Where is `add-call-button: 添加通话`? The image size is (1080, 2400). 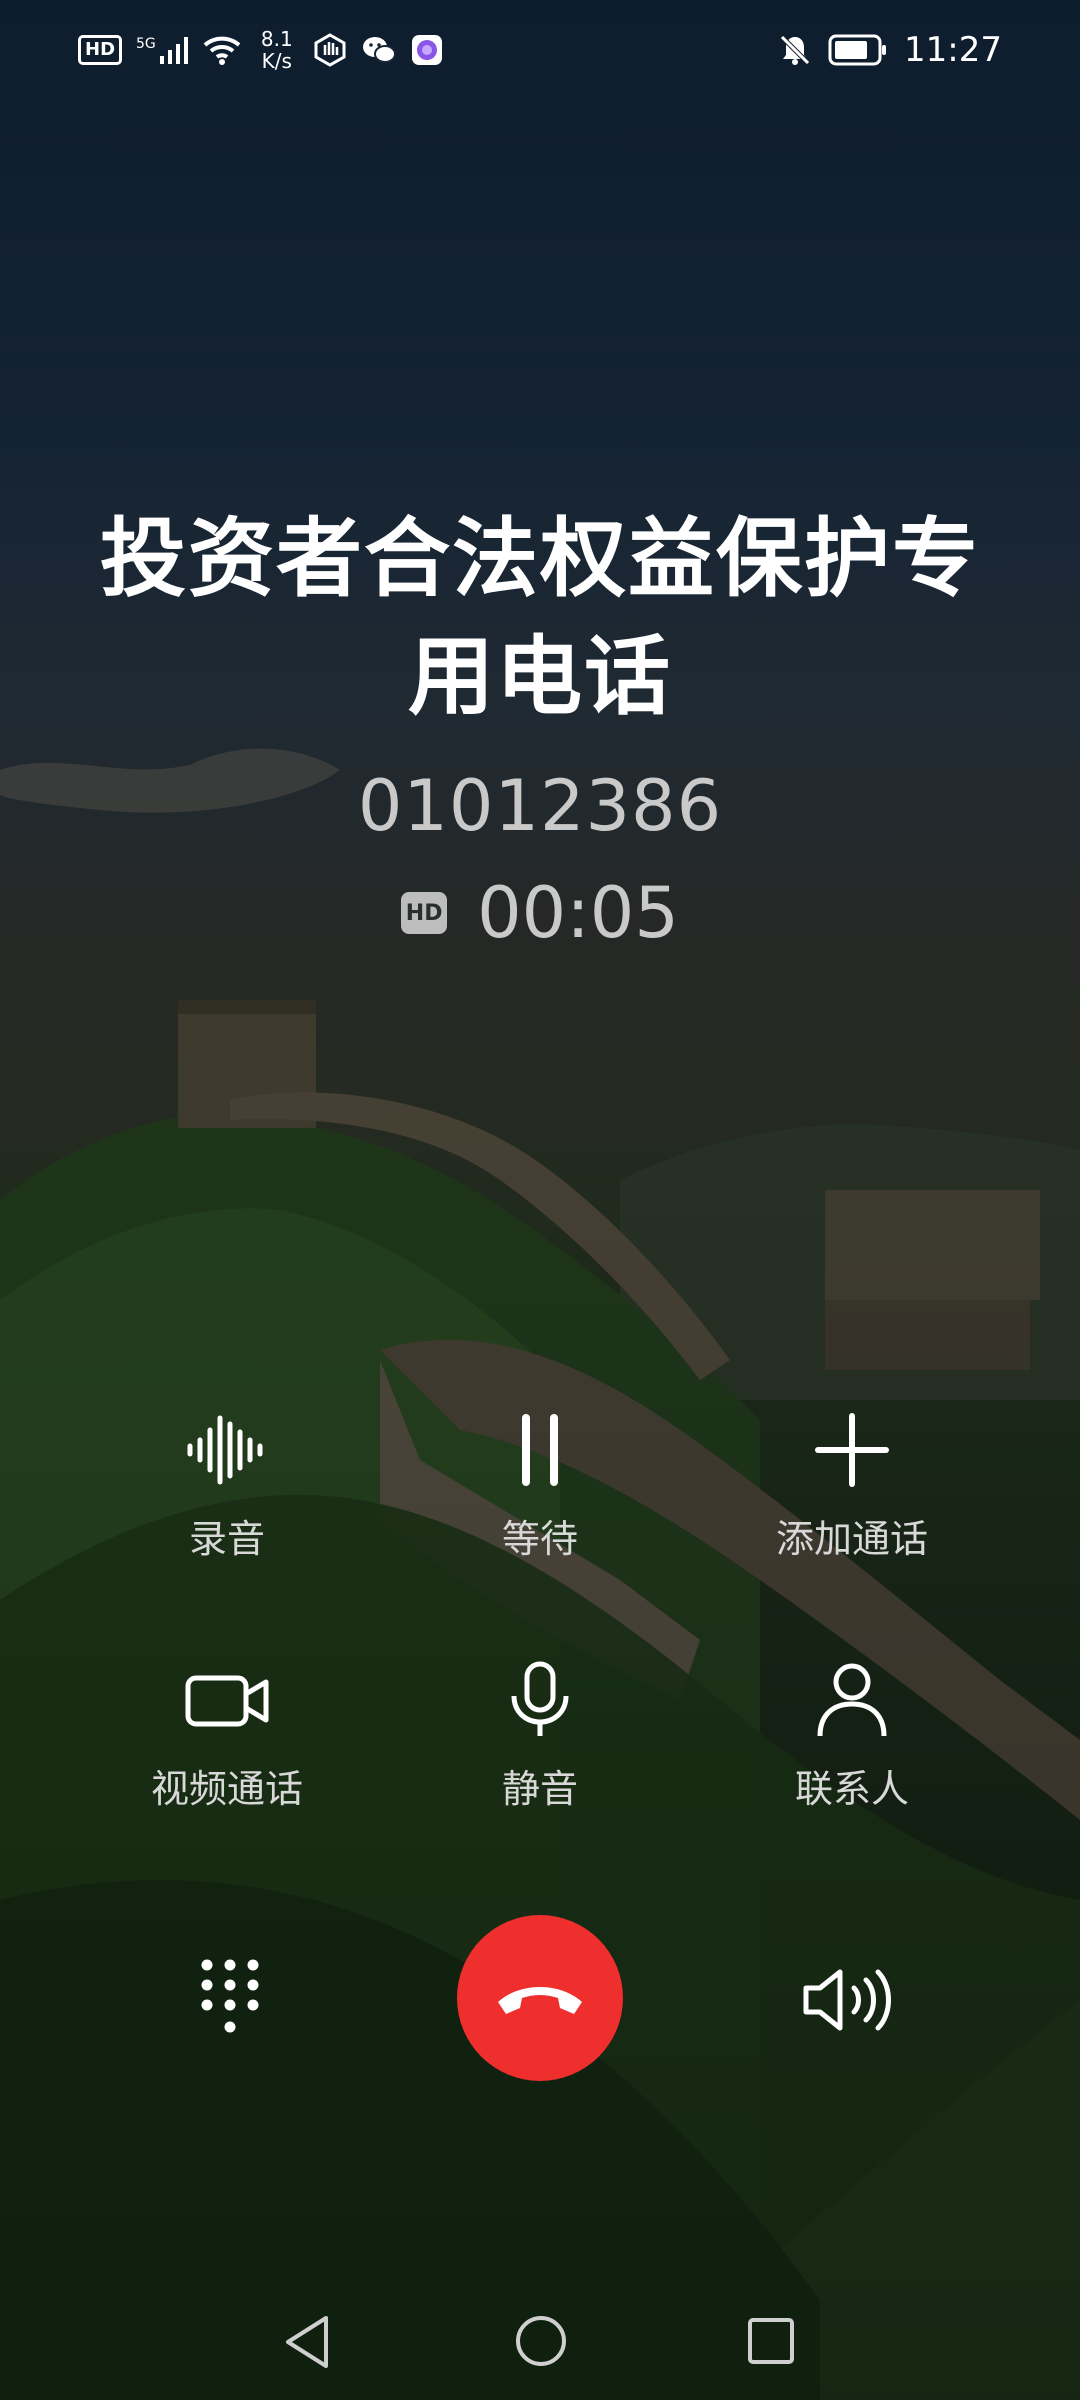
add-call-button: 添加通话 is located at coordinates (852, 1486).